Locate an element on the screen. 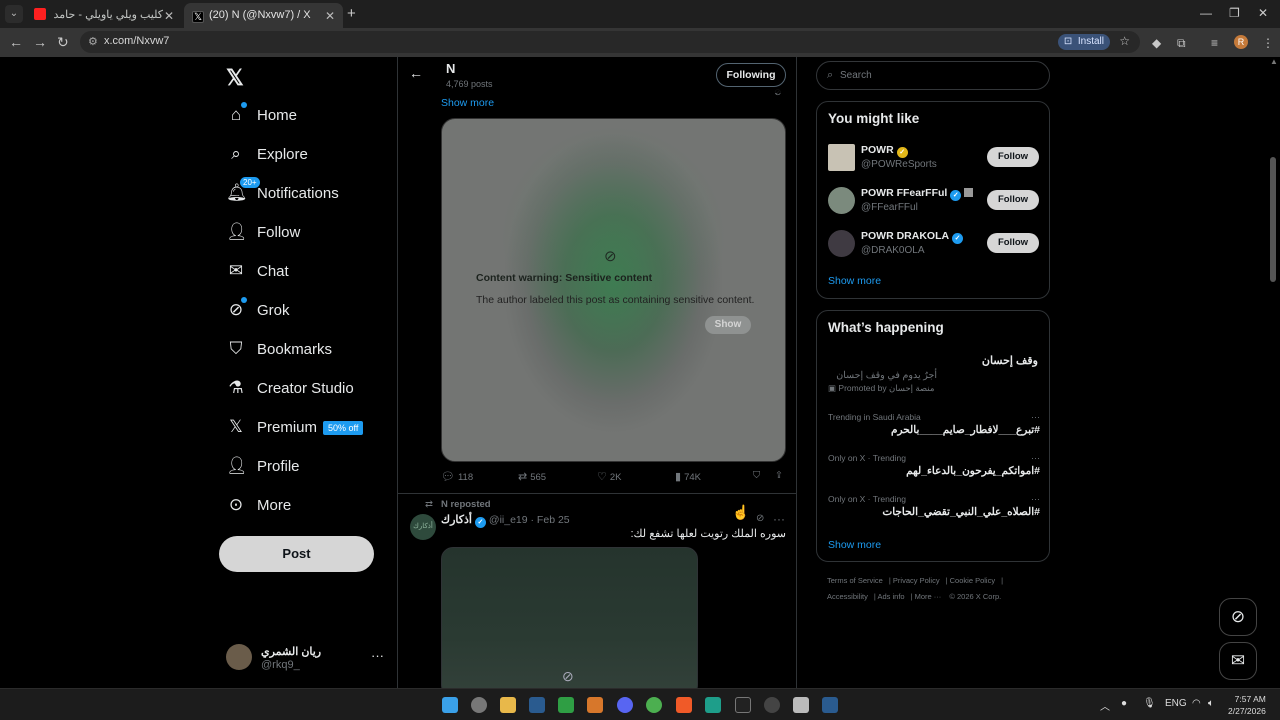 This screenshot has height=720, width=1280. suggestion-item: POWR FFearFFul ✓ @FFearFFul Follow is located at coordinates (934, 201).